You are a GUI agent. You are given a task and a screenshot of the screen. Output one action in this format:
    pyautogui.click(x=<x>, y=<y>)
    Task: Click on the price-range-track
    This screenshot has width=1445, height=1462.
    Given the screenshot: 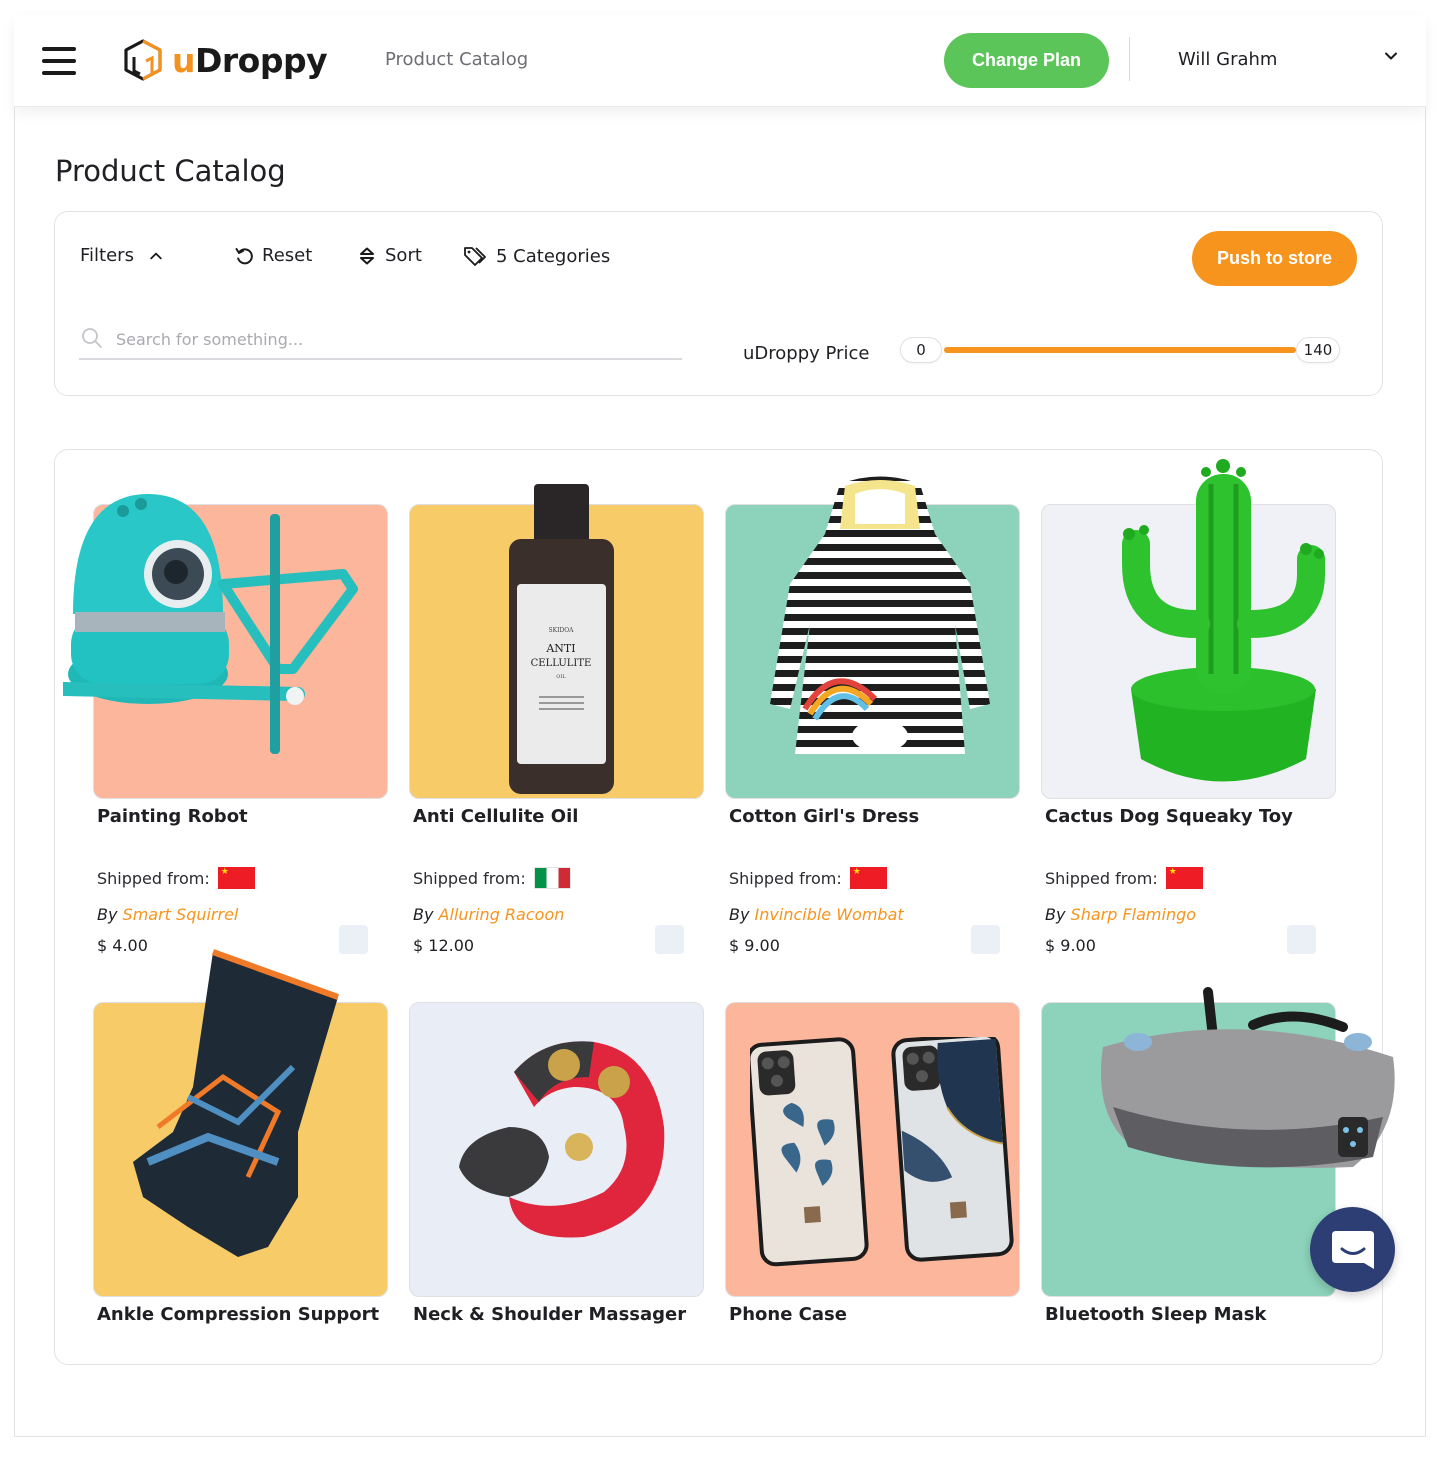 What is the action you would take?
    pyautogui.click(x=1120, y=350)
    